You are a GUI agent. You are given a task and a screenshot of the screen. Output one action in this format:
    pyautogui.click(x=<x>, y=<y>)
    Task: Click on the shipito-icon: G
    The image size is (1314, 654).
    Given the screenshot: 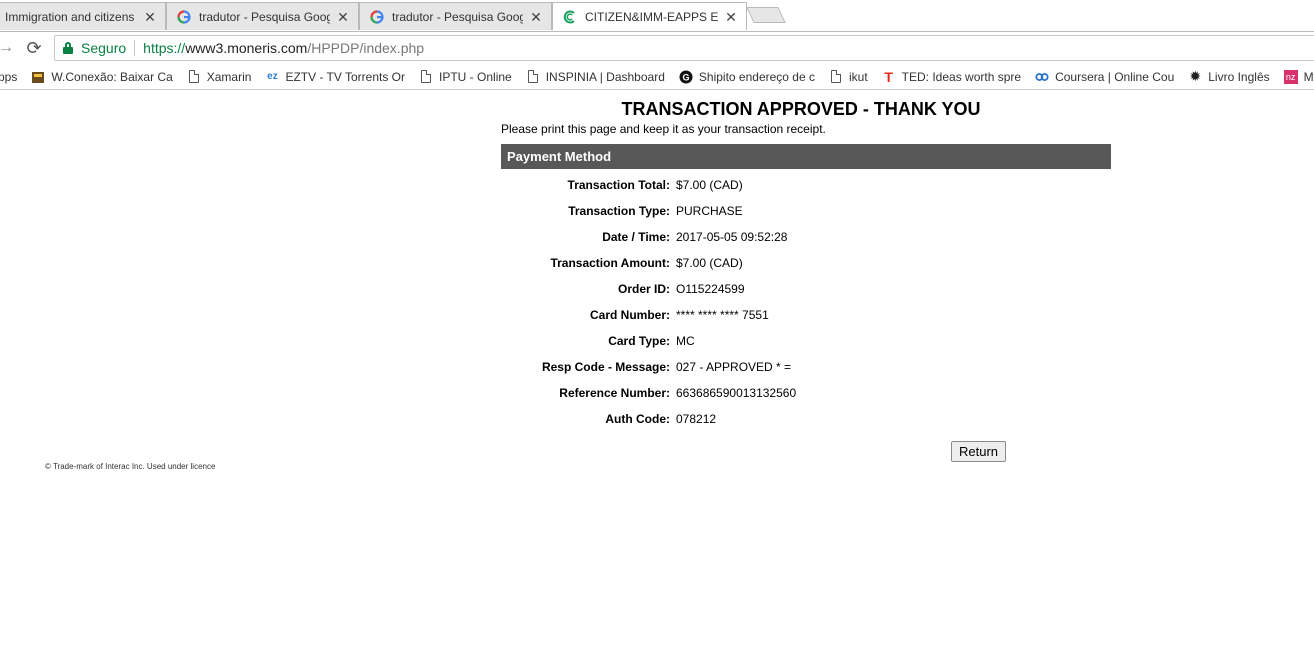 What is the action you would take?
    pyautogui.click(x=686, y=77)
    